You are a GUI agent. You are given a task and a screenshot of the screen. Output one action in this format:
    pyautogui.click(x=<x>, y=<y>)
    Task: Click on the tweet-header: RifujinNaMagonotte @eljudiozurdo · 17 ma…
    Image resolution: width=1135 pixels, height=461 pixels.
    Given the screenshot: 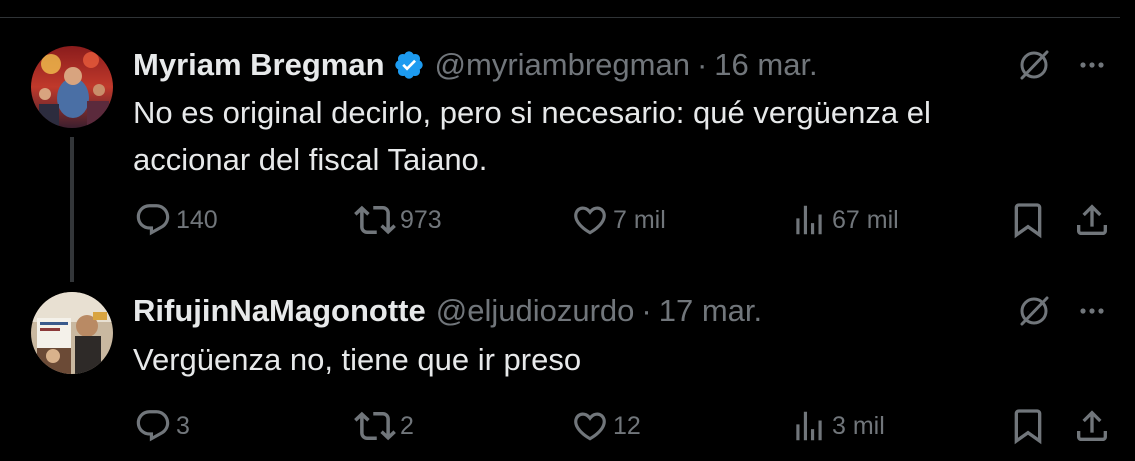 What is the action you would take?
    pyautogui.click(x=447, y=311)
    